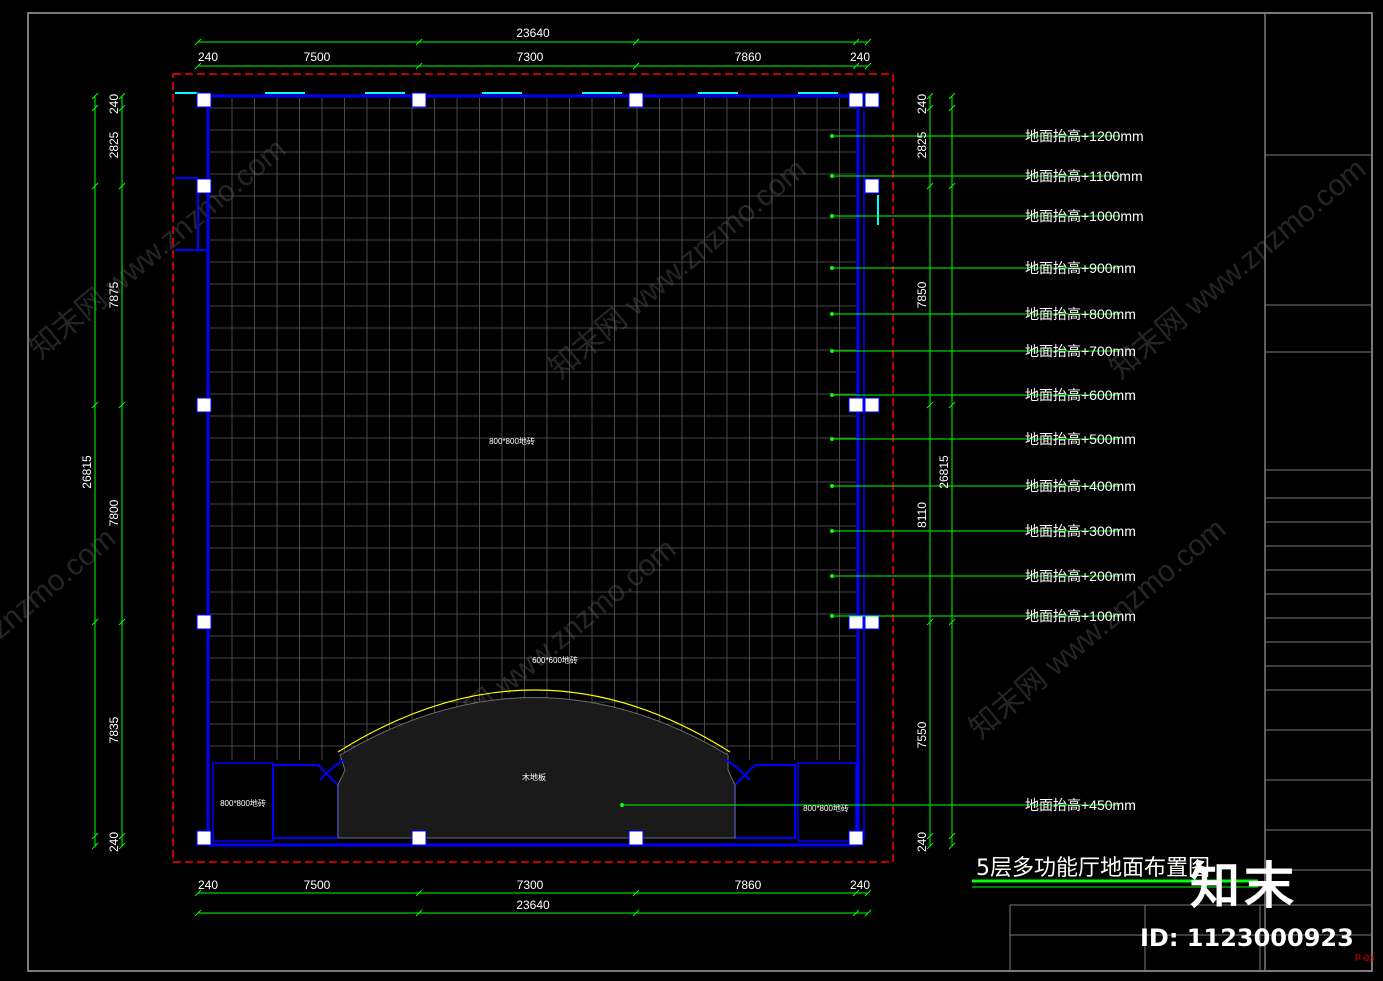  Describe the element at coordinates (748, 885) in the screenshot. I see `dim-bottom-4: 7860` at that location.